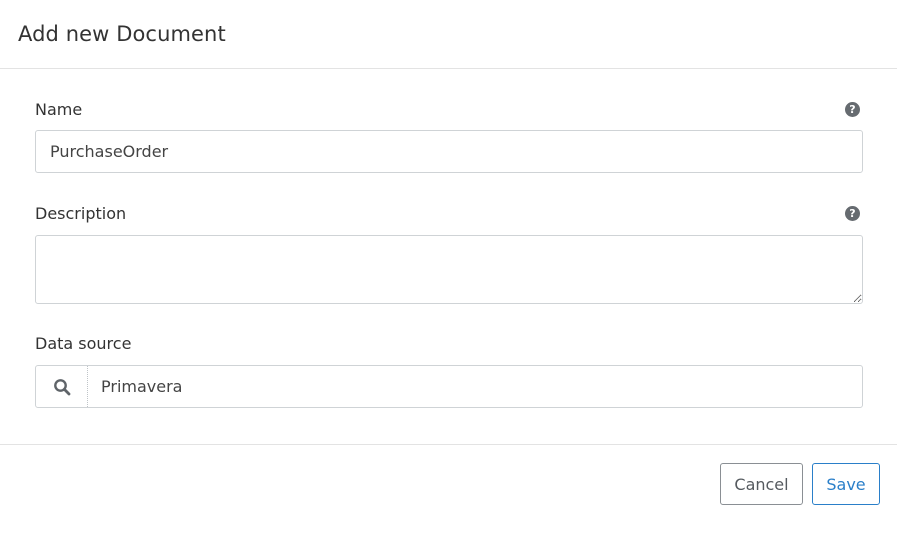  Describe the element at coordinates (81, 213) in the screenshot. I see `description-label: Description` at that location.